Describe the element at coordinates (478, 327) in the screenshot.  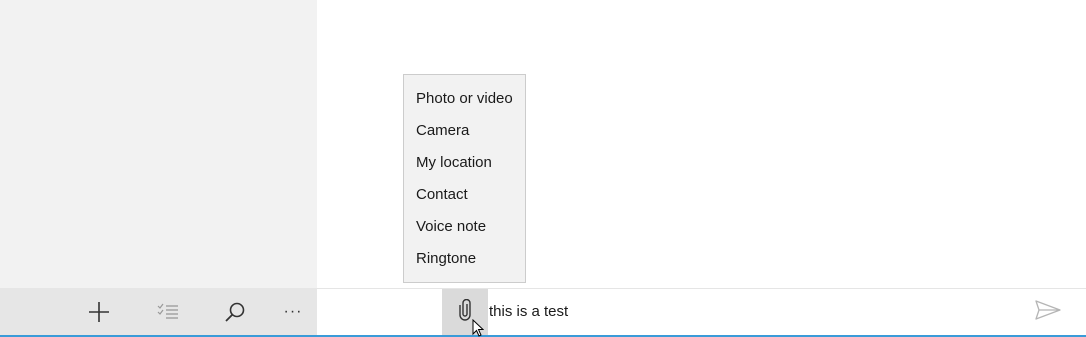
I see `mouse-cursor-icon` at that location.